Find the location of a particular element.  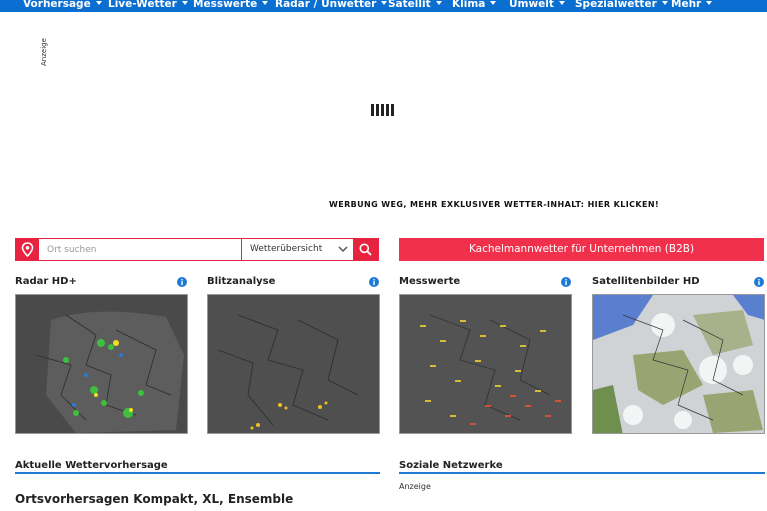

nav-label: Live-Wetter is located at coordinates (142, 5).